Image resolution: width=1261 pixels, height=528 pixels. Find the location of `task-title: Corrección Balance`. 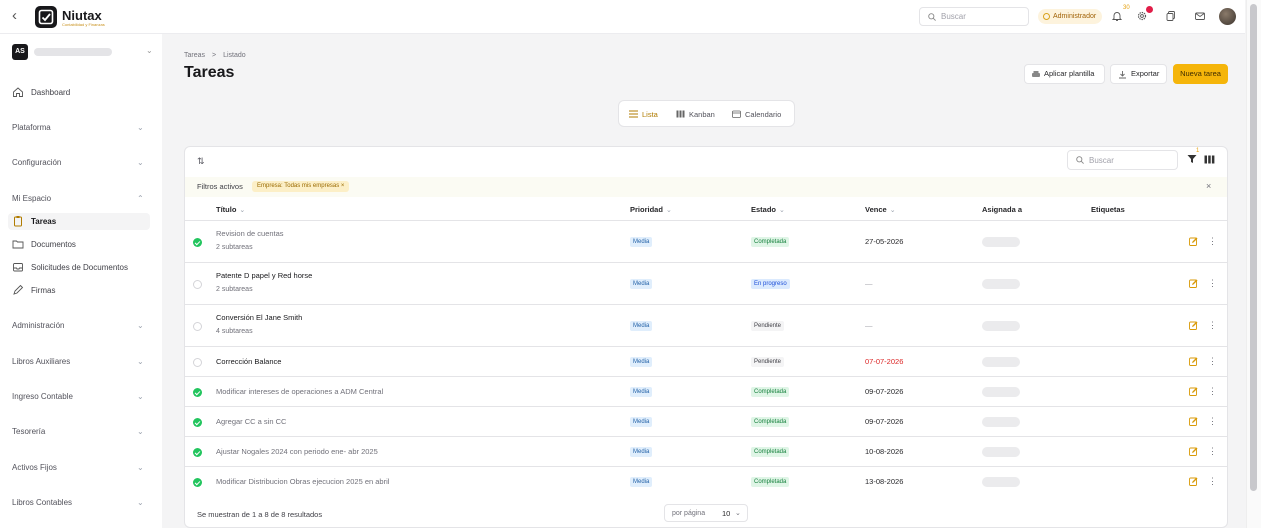

task-title: Corrección Balance is located at coordinates (248, 361).